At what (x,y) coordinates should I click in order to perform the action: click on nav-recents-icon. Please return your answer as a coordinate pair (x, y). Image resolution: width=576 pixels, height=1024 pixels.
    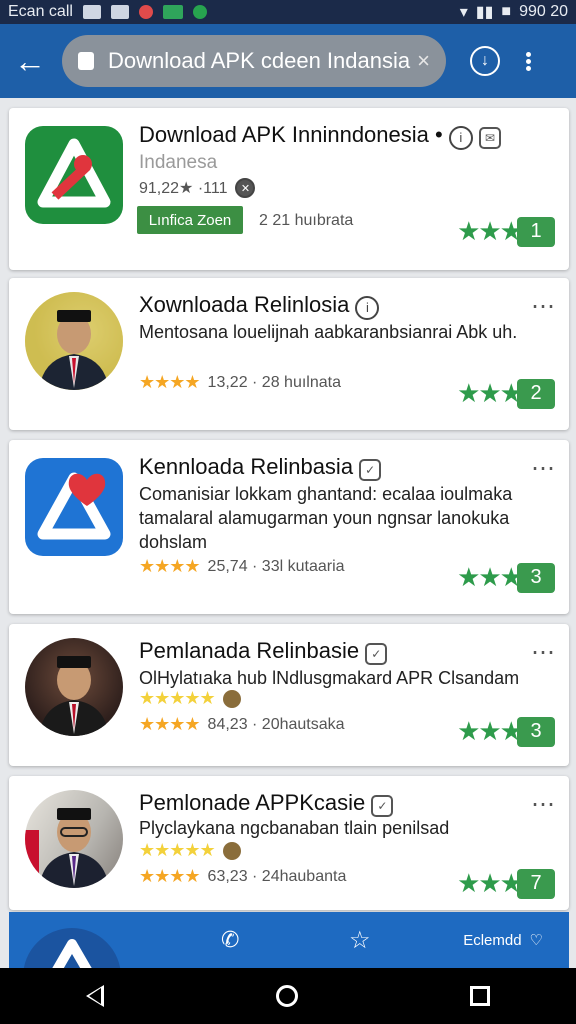
    Looking at the image, I should click on (480, 996).